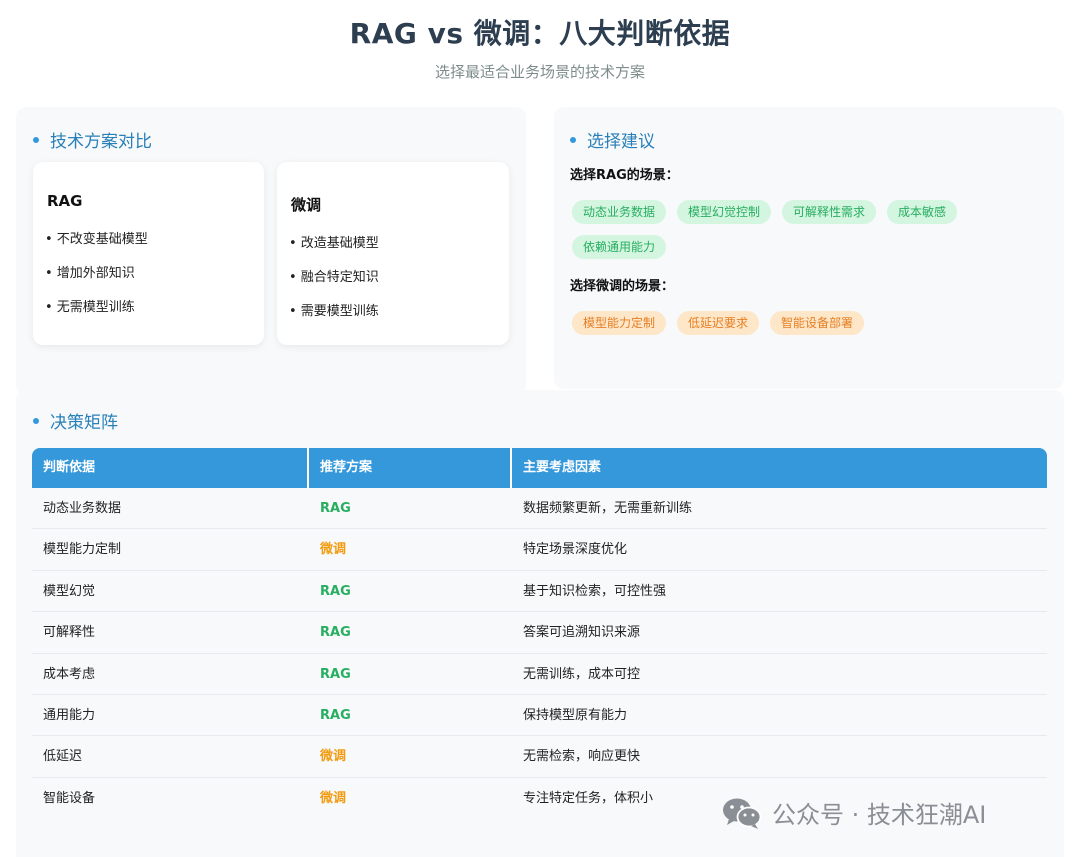  Describe the element at coordinates (90, 273) in the screenshot. I see `rag-card-item: • 增加外部知识` at that location.